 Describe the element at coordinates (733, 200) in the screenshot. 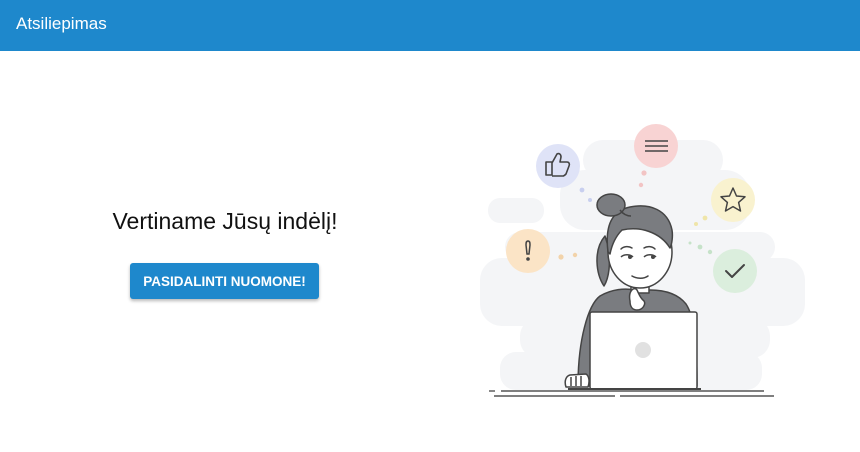

I see `star-bubble` at that location.